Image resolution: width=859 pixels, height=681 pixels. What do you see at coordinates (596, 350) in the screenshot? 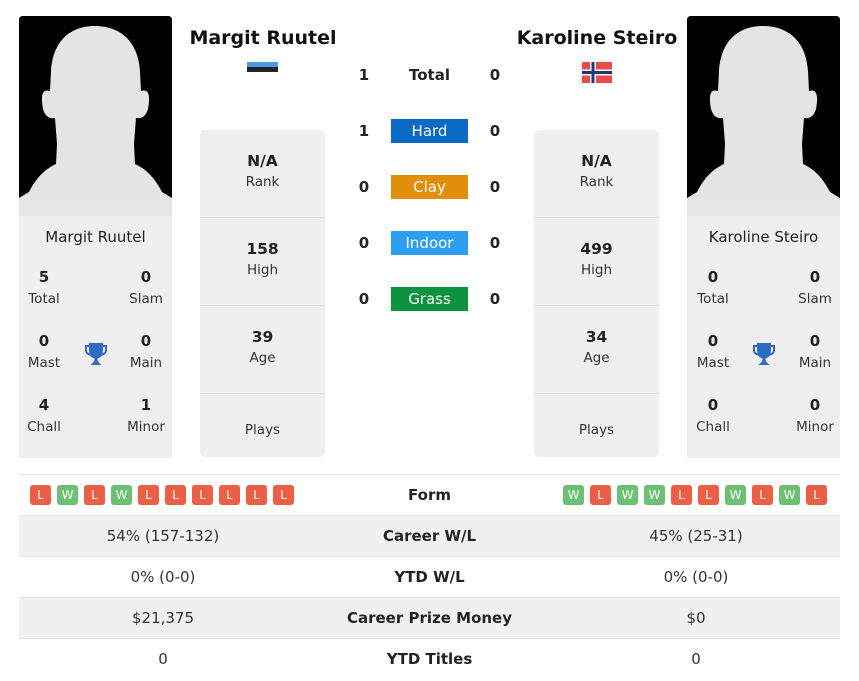
I see `age-row: 34 Age` at bounding box center [596, 350].